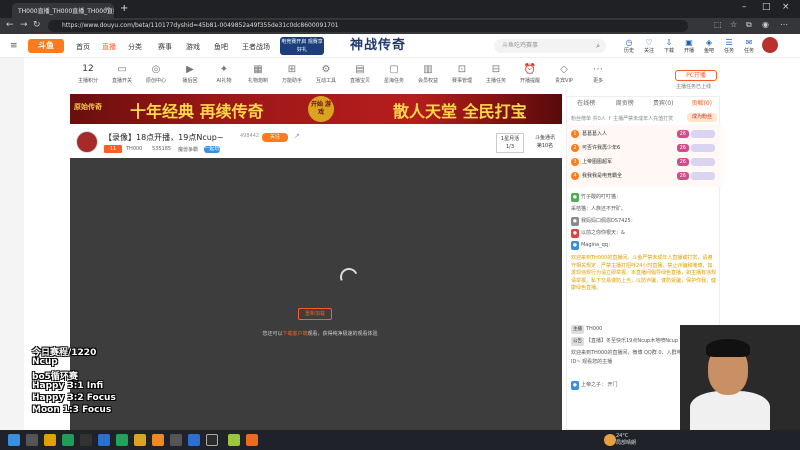  What do you see at coordinates (766, 7) in the screenshot?
I see `maximize-icon: □` at bounding box center [766, 7].